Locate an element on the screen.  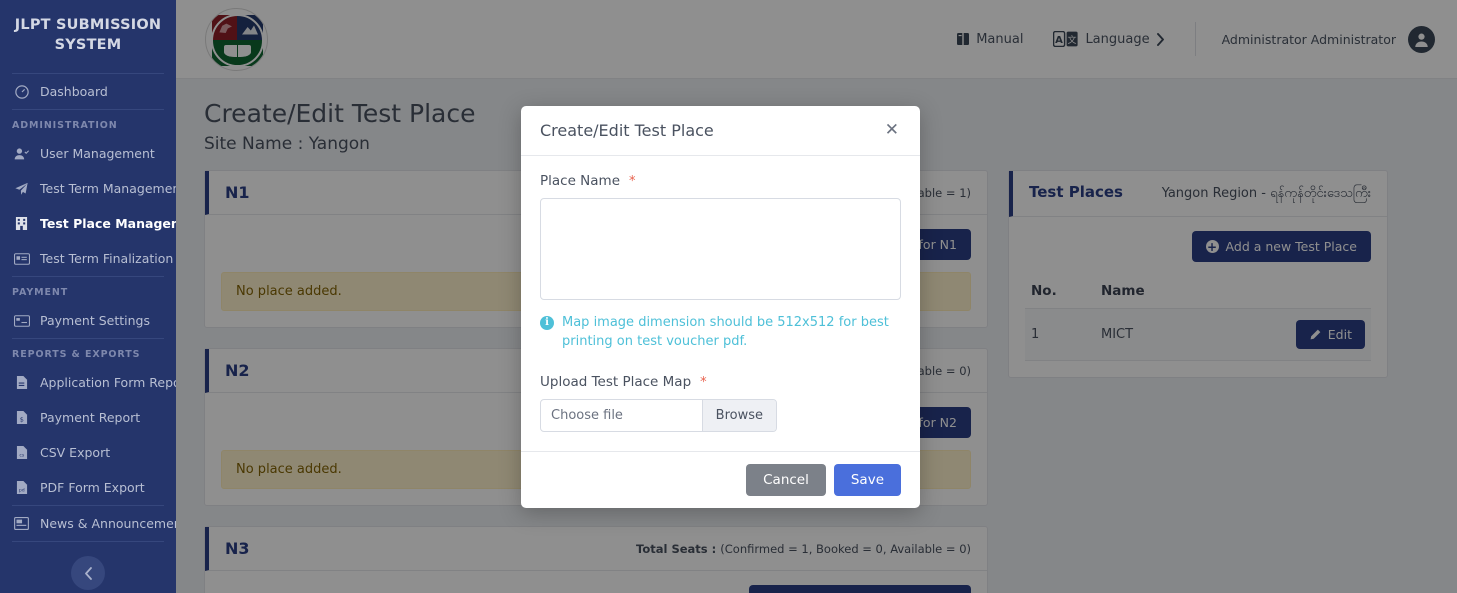
save-button: Save is located at coordinates (867, 479).